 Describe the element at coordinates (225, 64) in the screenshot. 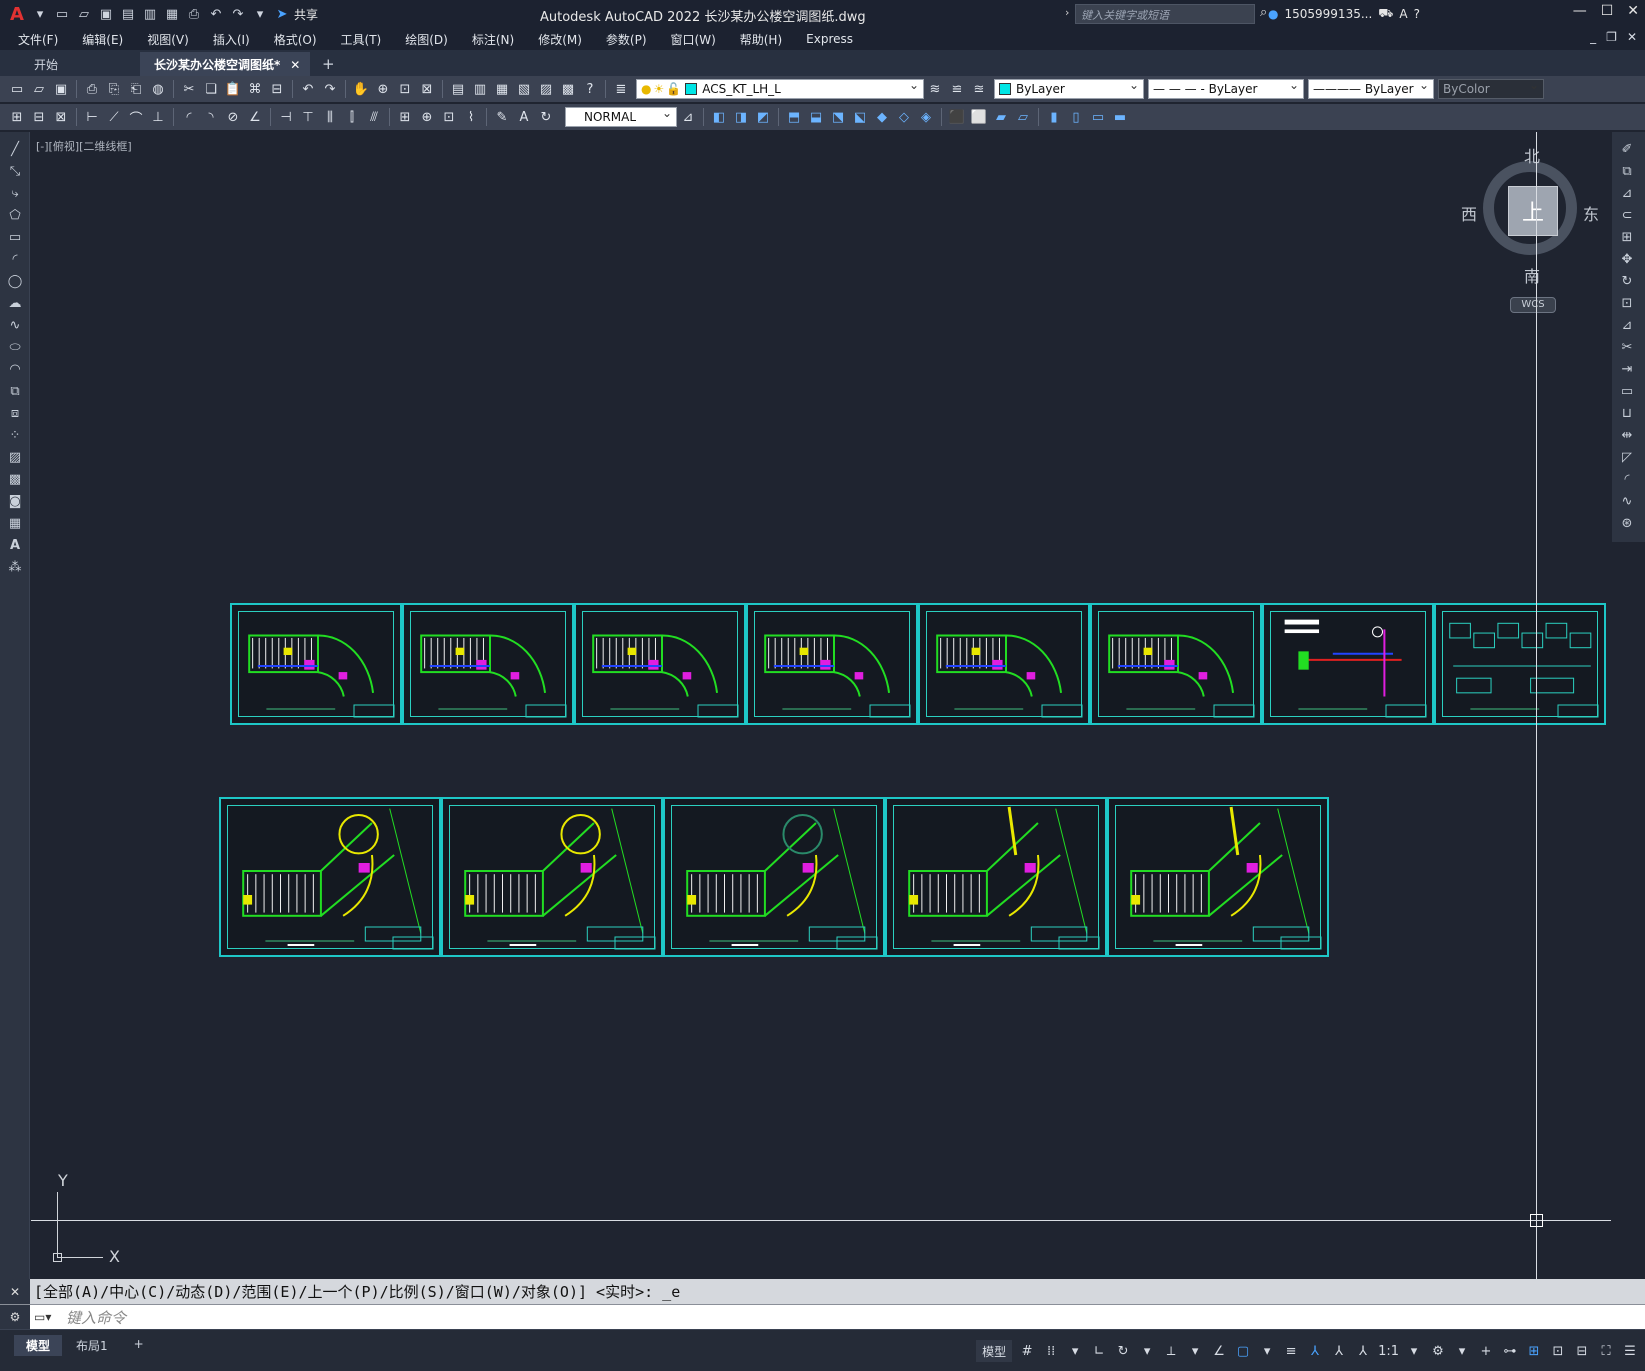

I see `tab-drawing: 长沙某办公楼空调图纸* ✕` at that location.